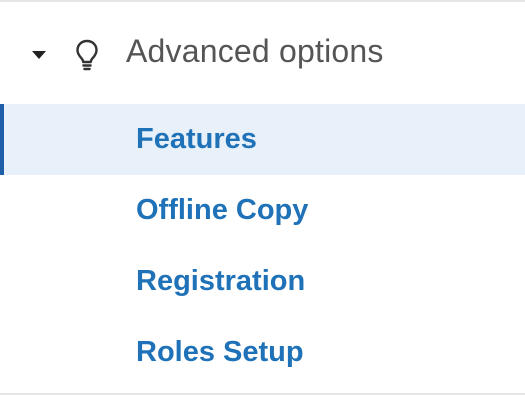  Describe the element at coordinates (39, 55) in the screenshot. I see `caret-down-icon` at that location.